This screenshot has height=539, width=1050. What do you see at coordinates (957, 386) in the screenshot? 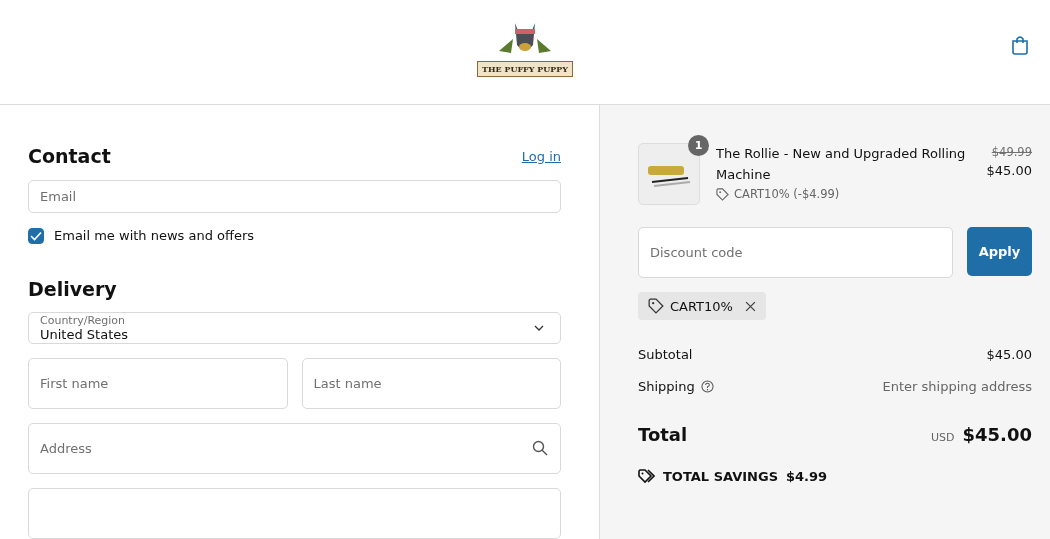
I see `shipping-value: Enter shipping address` at bounding box center [957, 386].